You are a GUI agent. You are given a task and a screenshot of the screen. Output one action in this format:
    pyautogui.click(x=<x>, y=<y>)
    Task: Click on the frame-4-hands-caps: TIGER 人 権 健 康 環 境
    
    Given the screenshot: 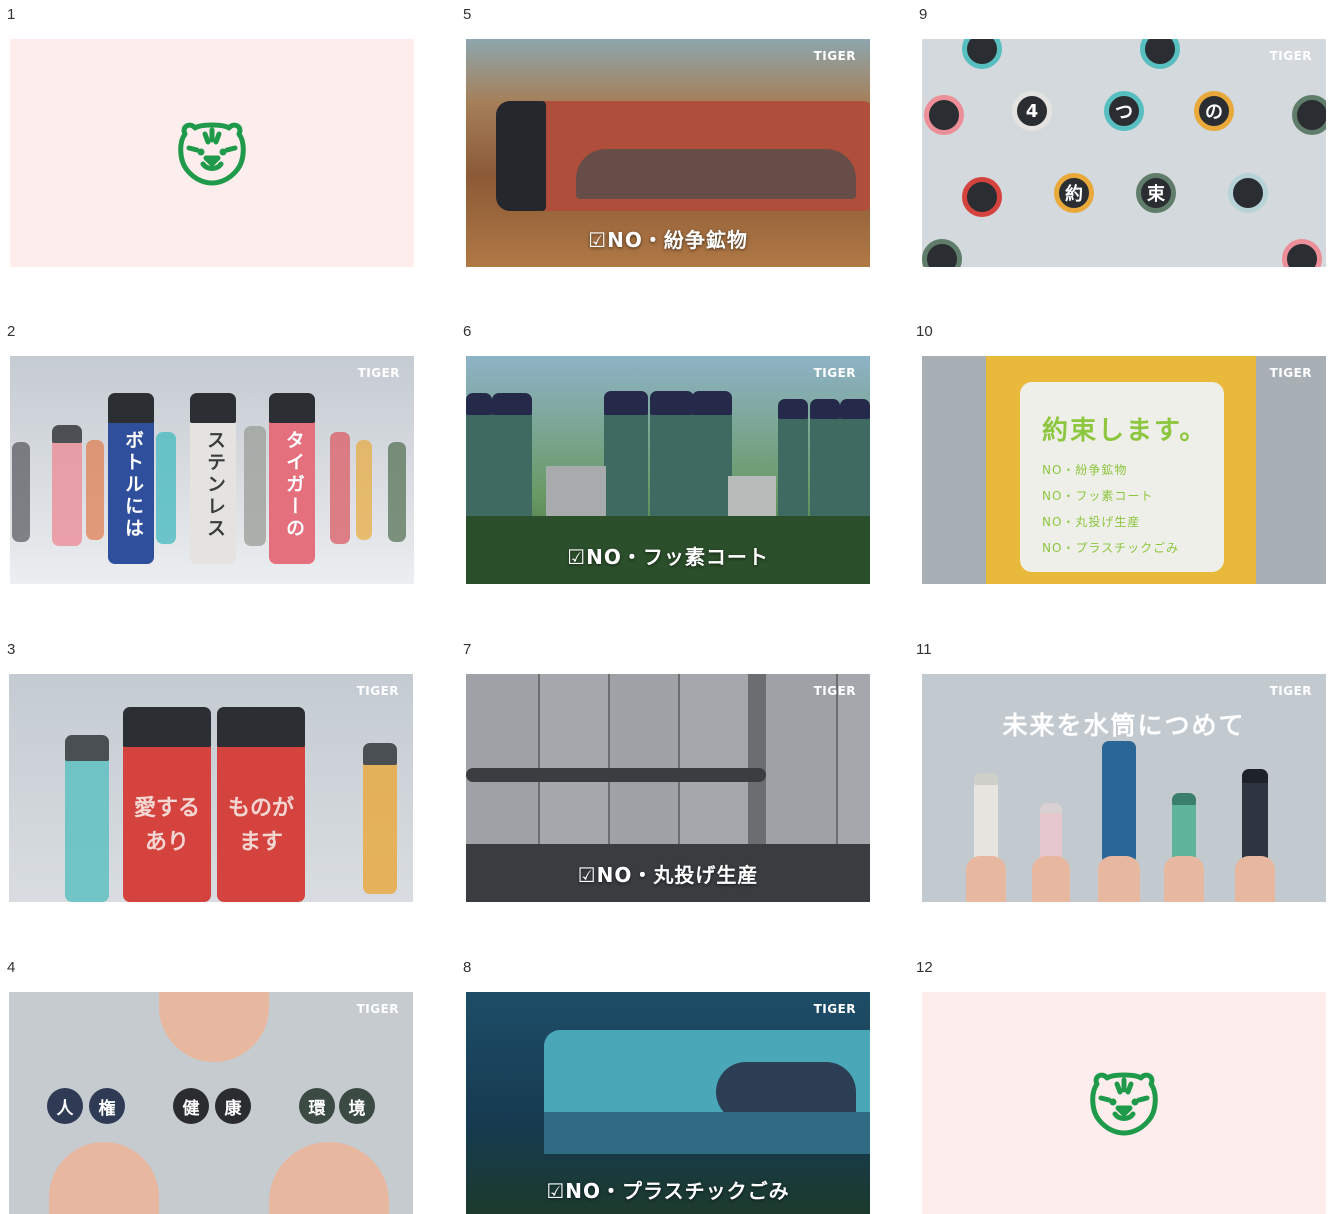 What is the action you would take?
    pyautogui.click(x=211, y=1103)
    